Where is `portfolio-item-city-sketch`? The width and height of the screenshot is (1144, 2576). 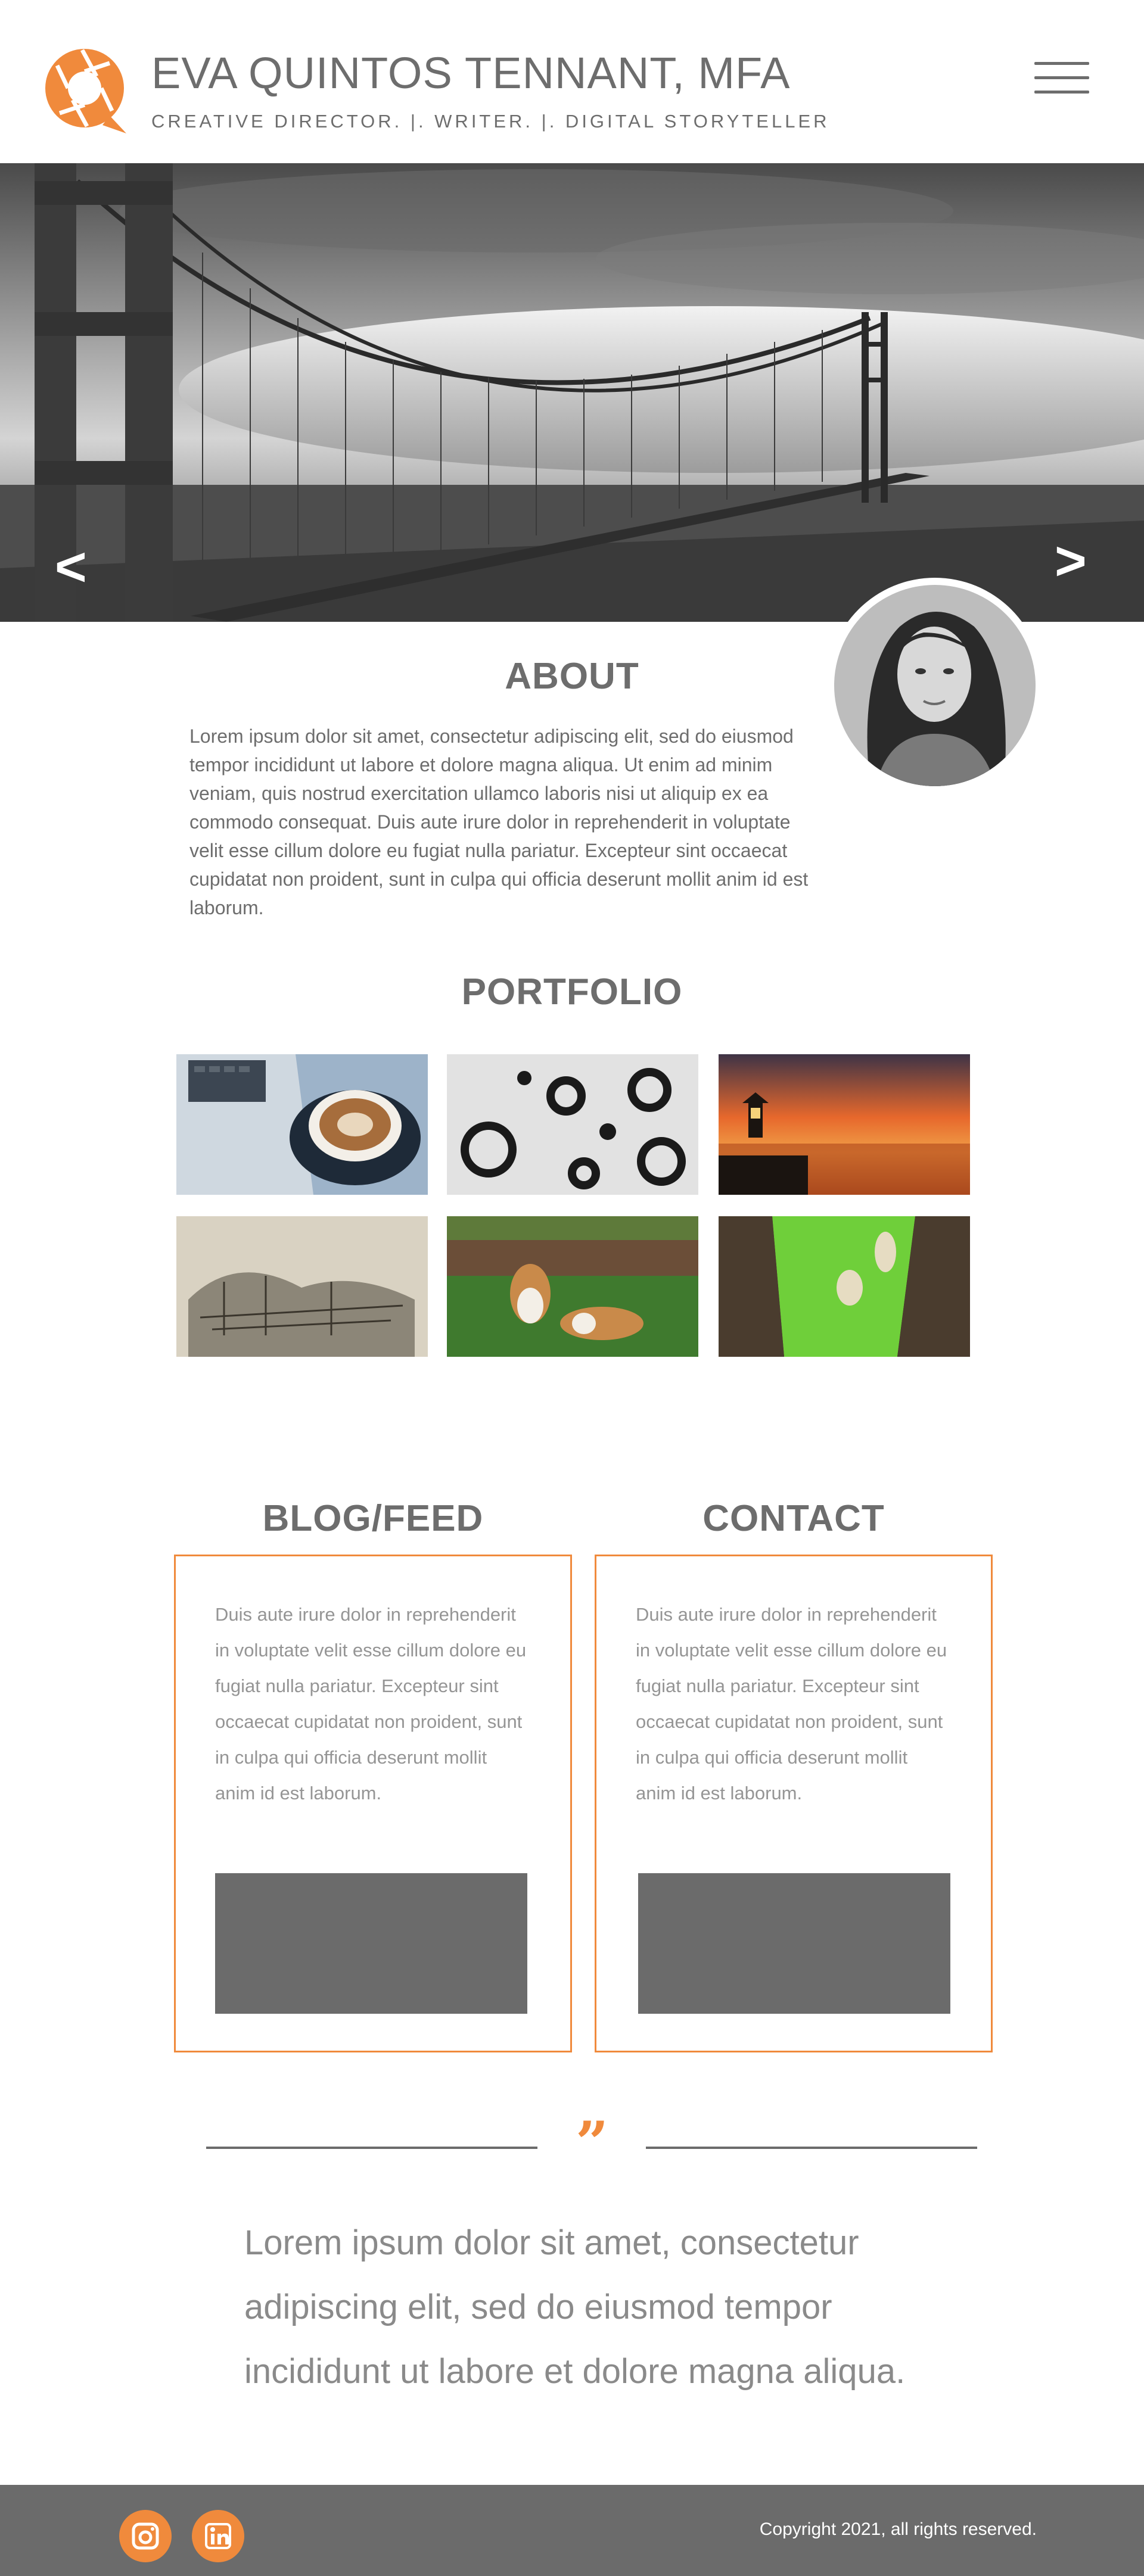 portfolio-item-city-sketch is located at coordinates (302, 1286).